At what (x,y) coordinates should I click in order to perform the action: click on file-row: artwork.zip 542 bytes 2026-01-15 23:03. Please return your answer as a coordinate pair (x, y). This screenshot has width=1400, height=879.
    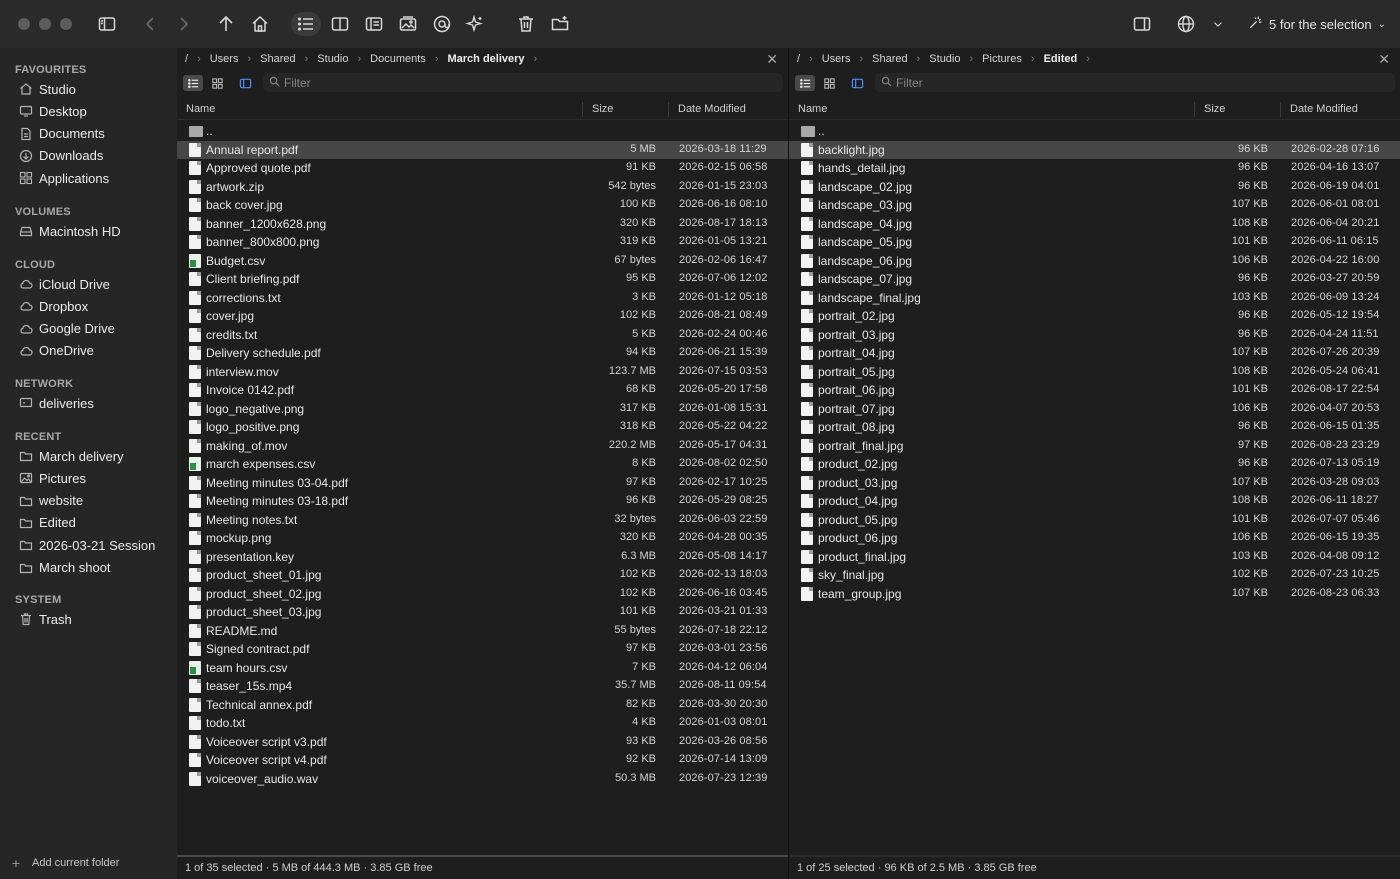
    Looking at the image, I should click on (482, 187).